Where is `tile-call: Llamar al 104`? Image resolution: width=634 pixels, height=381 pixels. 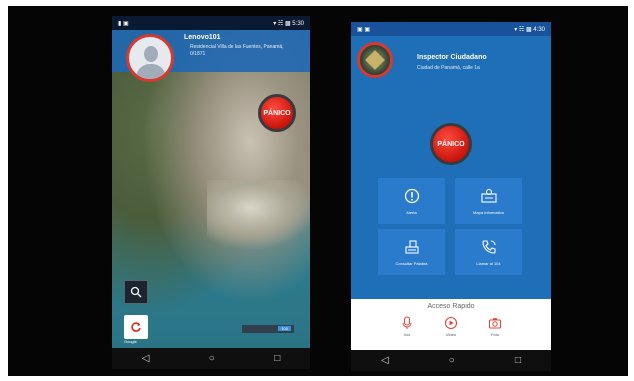
tile-call: Llamar al 104 is located at coordinates (488, 252).